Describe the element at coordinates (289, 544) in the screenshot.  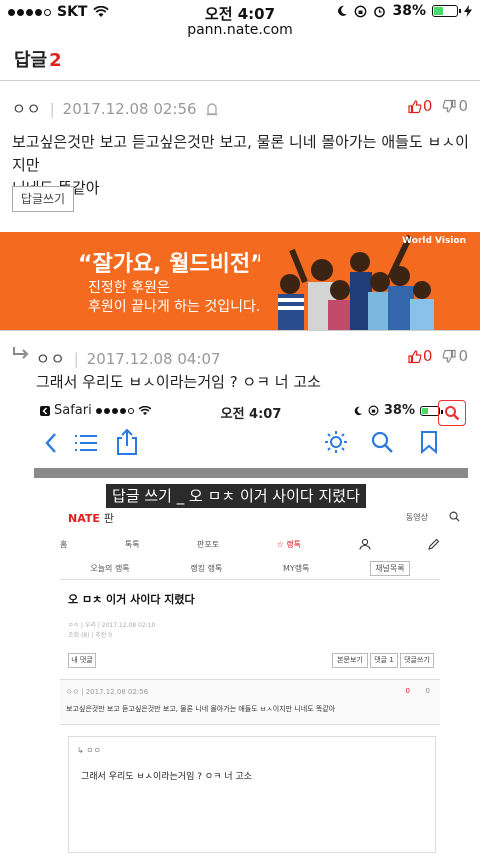
I see `nav-item: ☆ 랭톡` at that location.